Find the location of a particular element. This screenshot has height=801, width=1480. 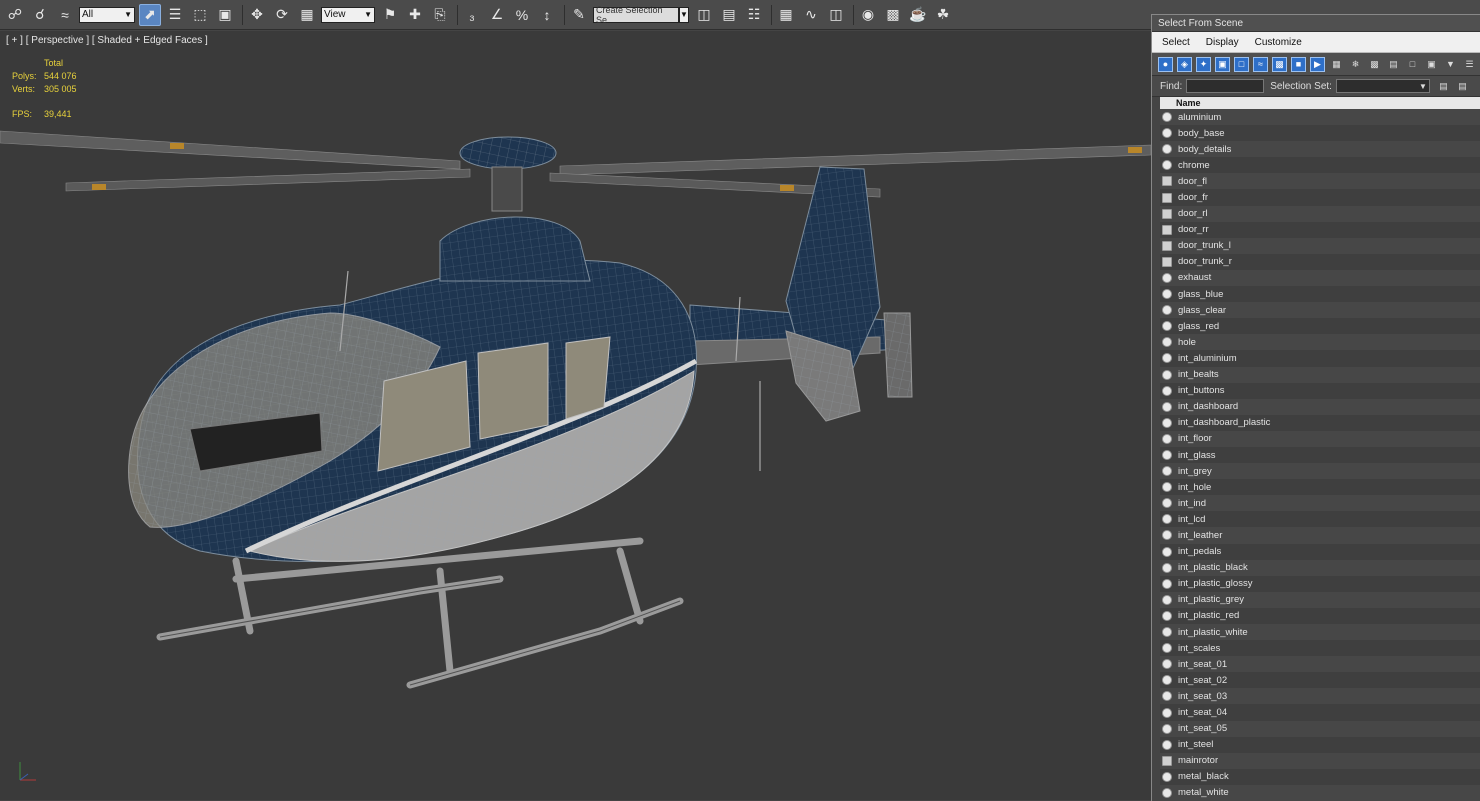

list-item: door_trunk_l is located at coordinates (1320, 245).